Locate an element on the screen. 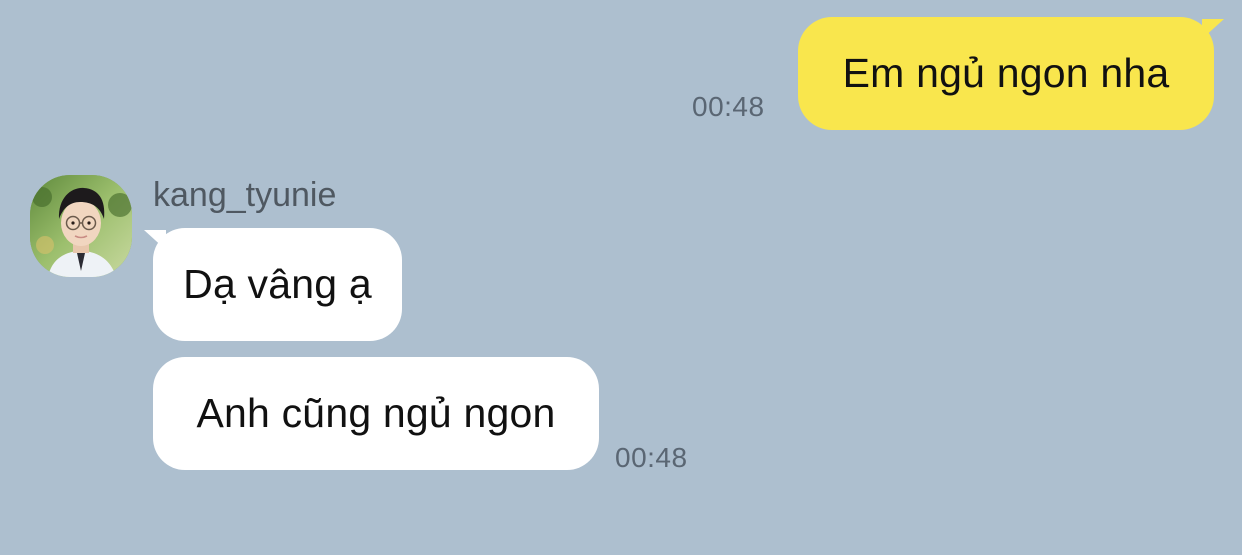 The width and height of the screenshot is (1242, 555). incoming-message-bubble: Anh cũng ngủ ngon is located at coordinates (376, 413).